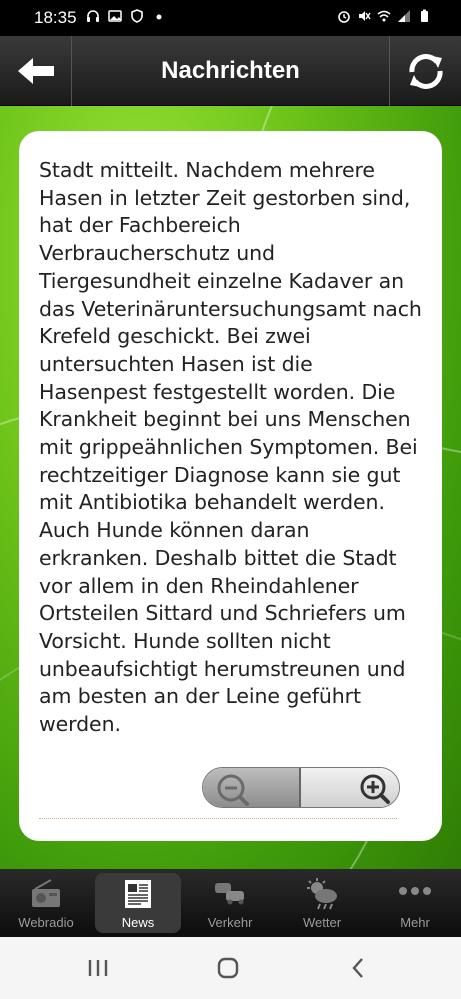 This screenshot has height=999, width=461. I want to click on mute-icon, so click(364, 16).